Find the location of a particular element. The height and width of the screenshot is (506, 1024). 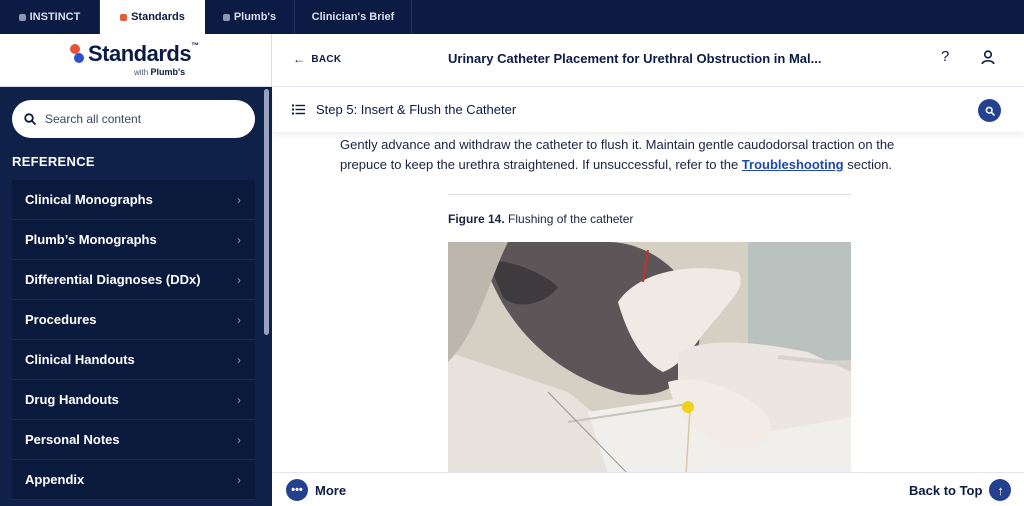

sidebar-item-clinical-handouts: Clinical Handouts › is located at coordinates (133, 360).